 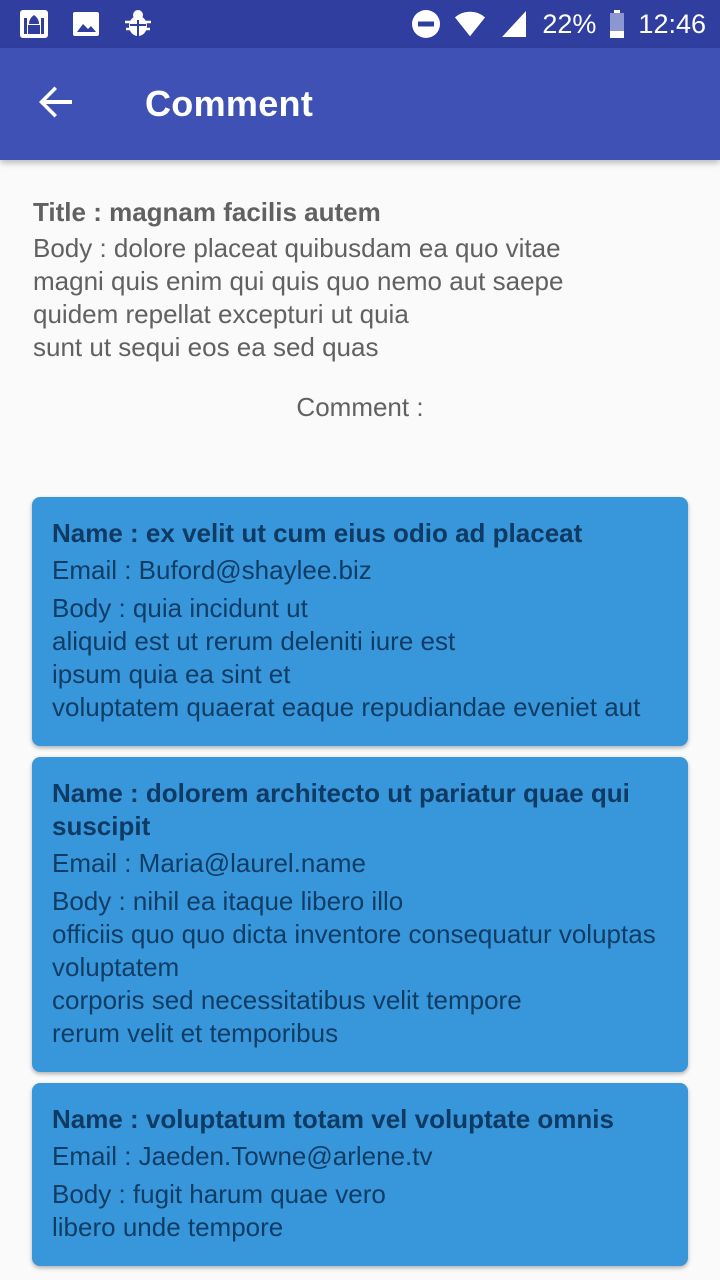 What do you see at coordinates (569, 23) in the screenshot?
I see `battery-percent: 22%` at bounding box center [569, 23].